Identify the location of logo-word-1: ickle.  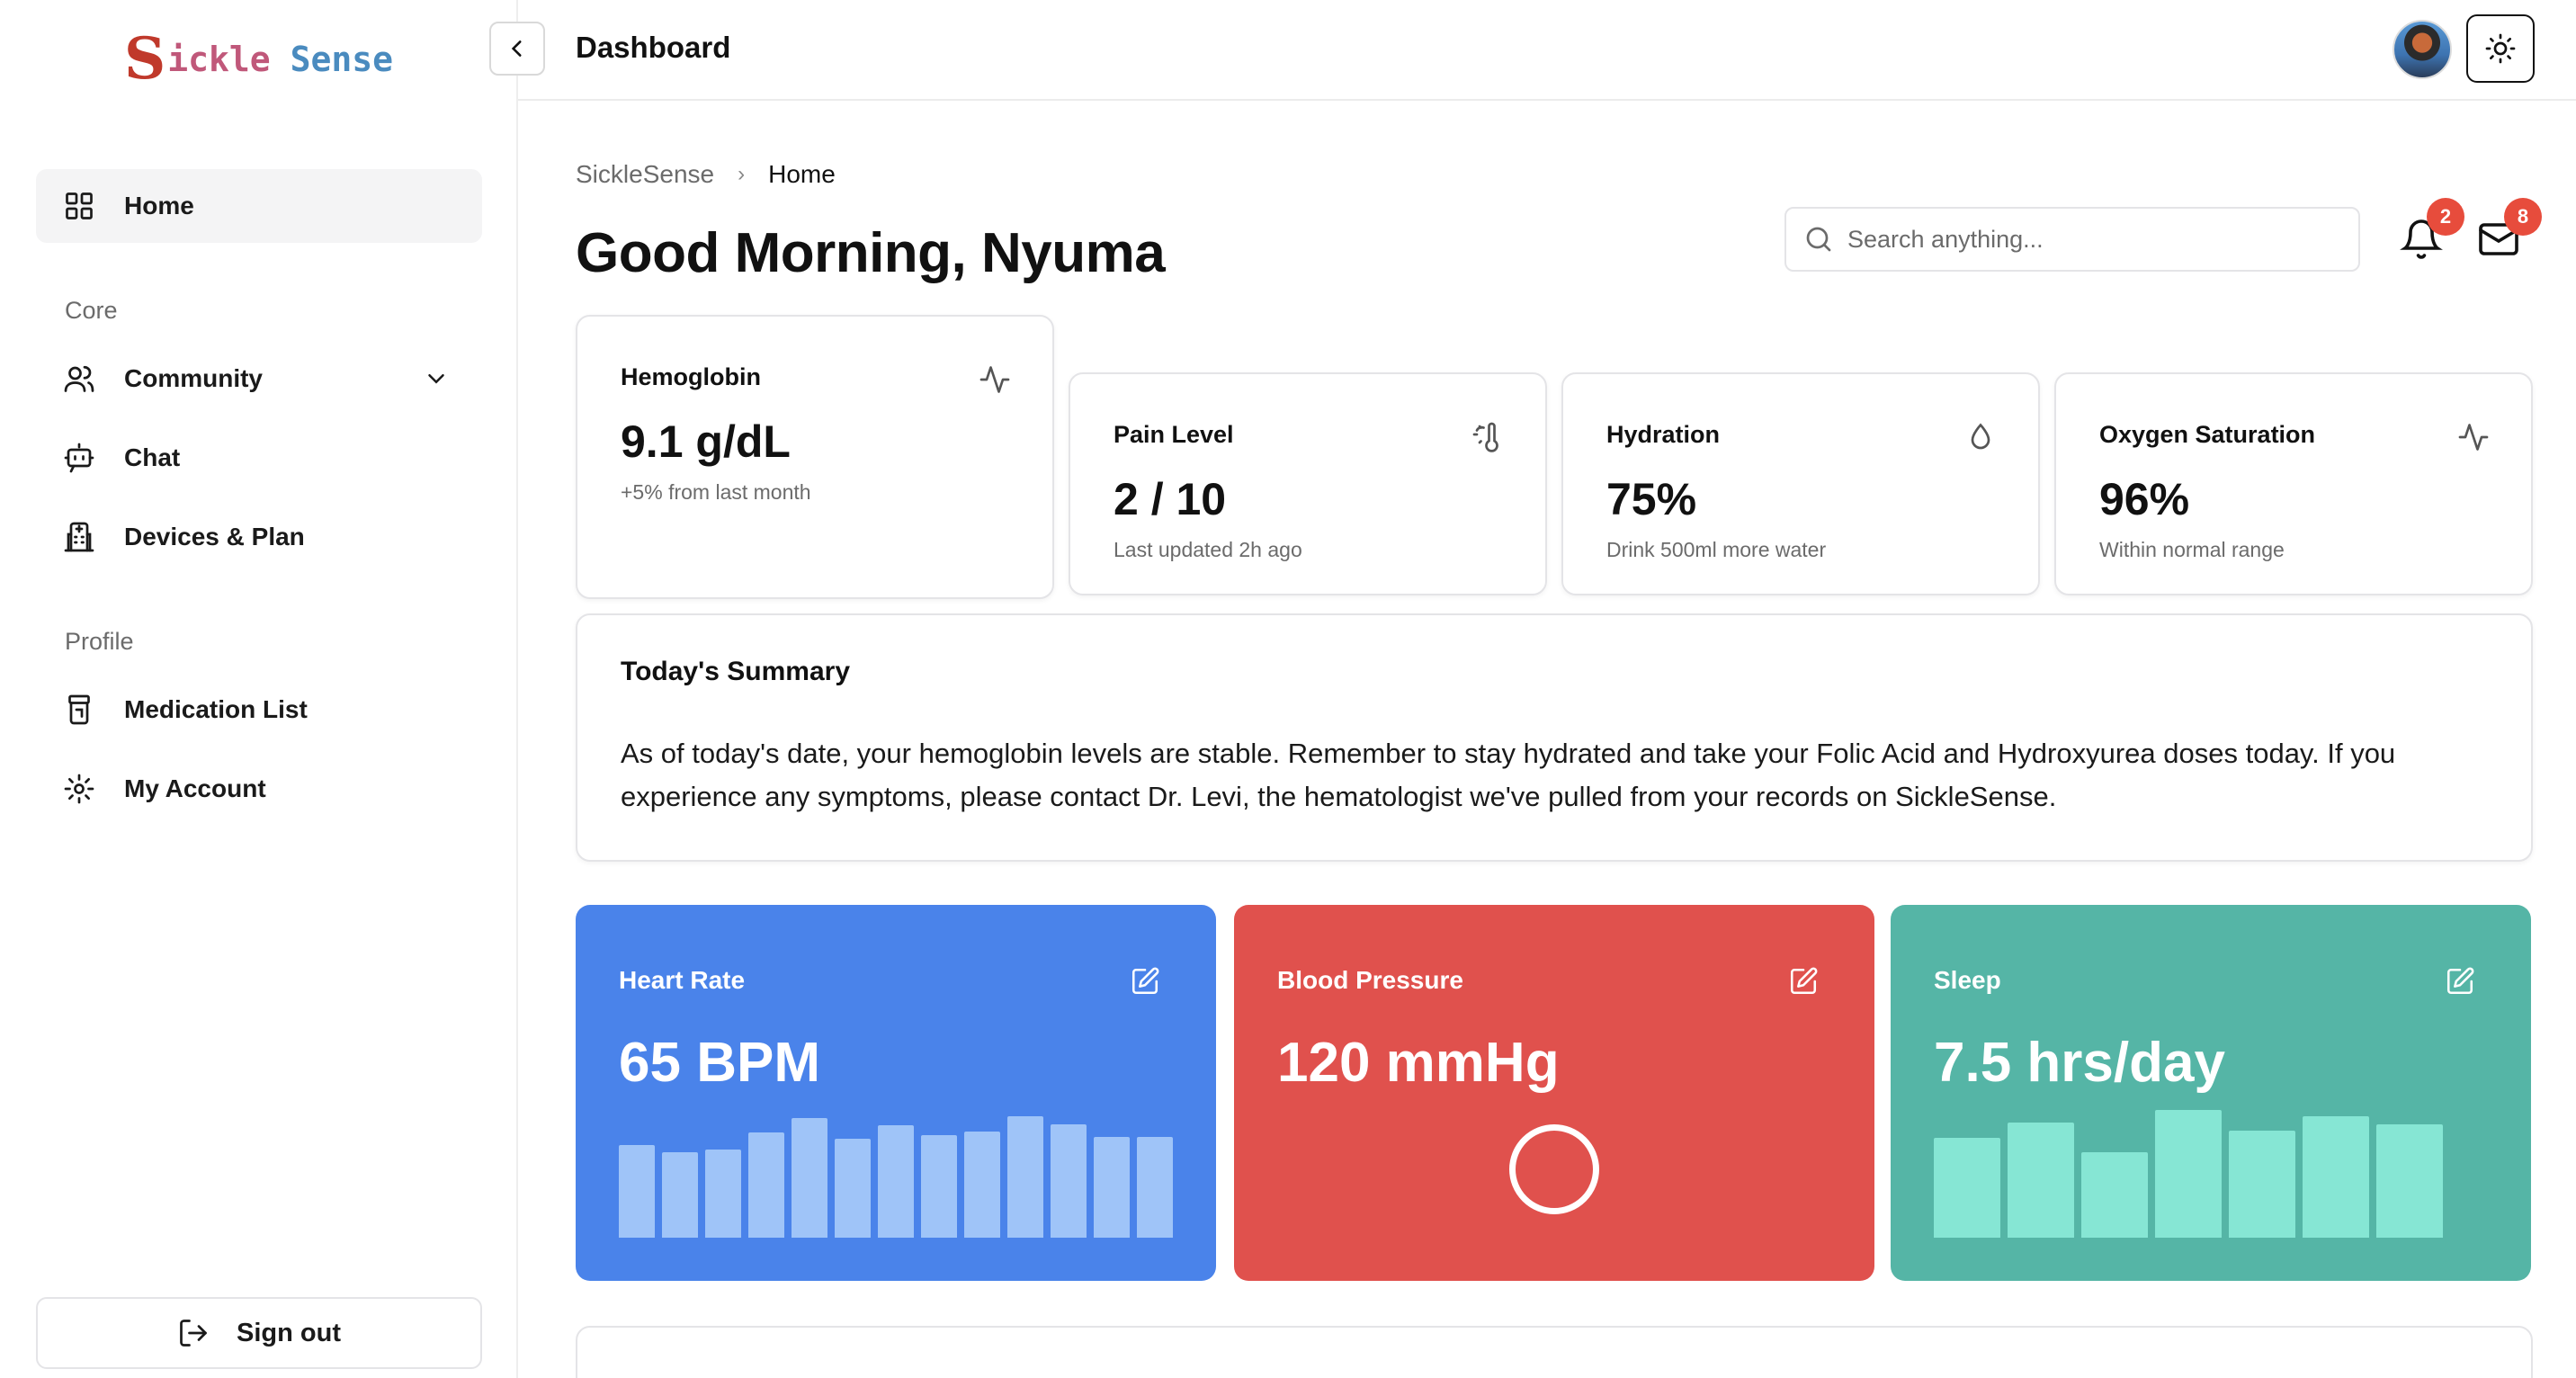
(219, 59).